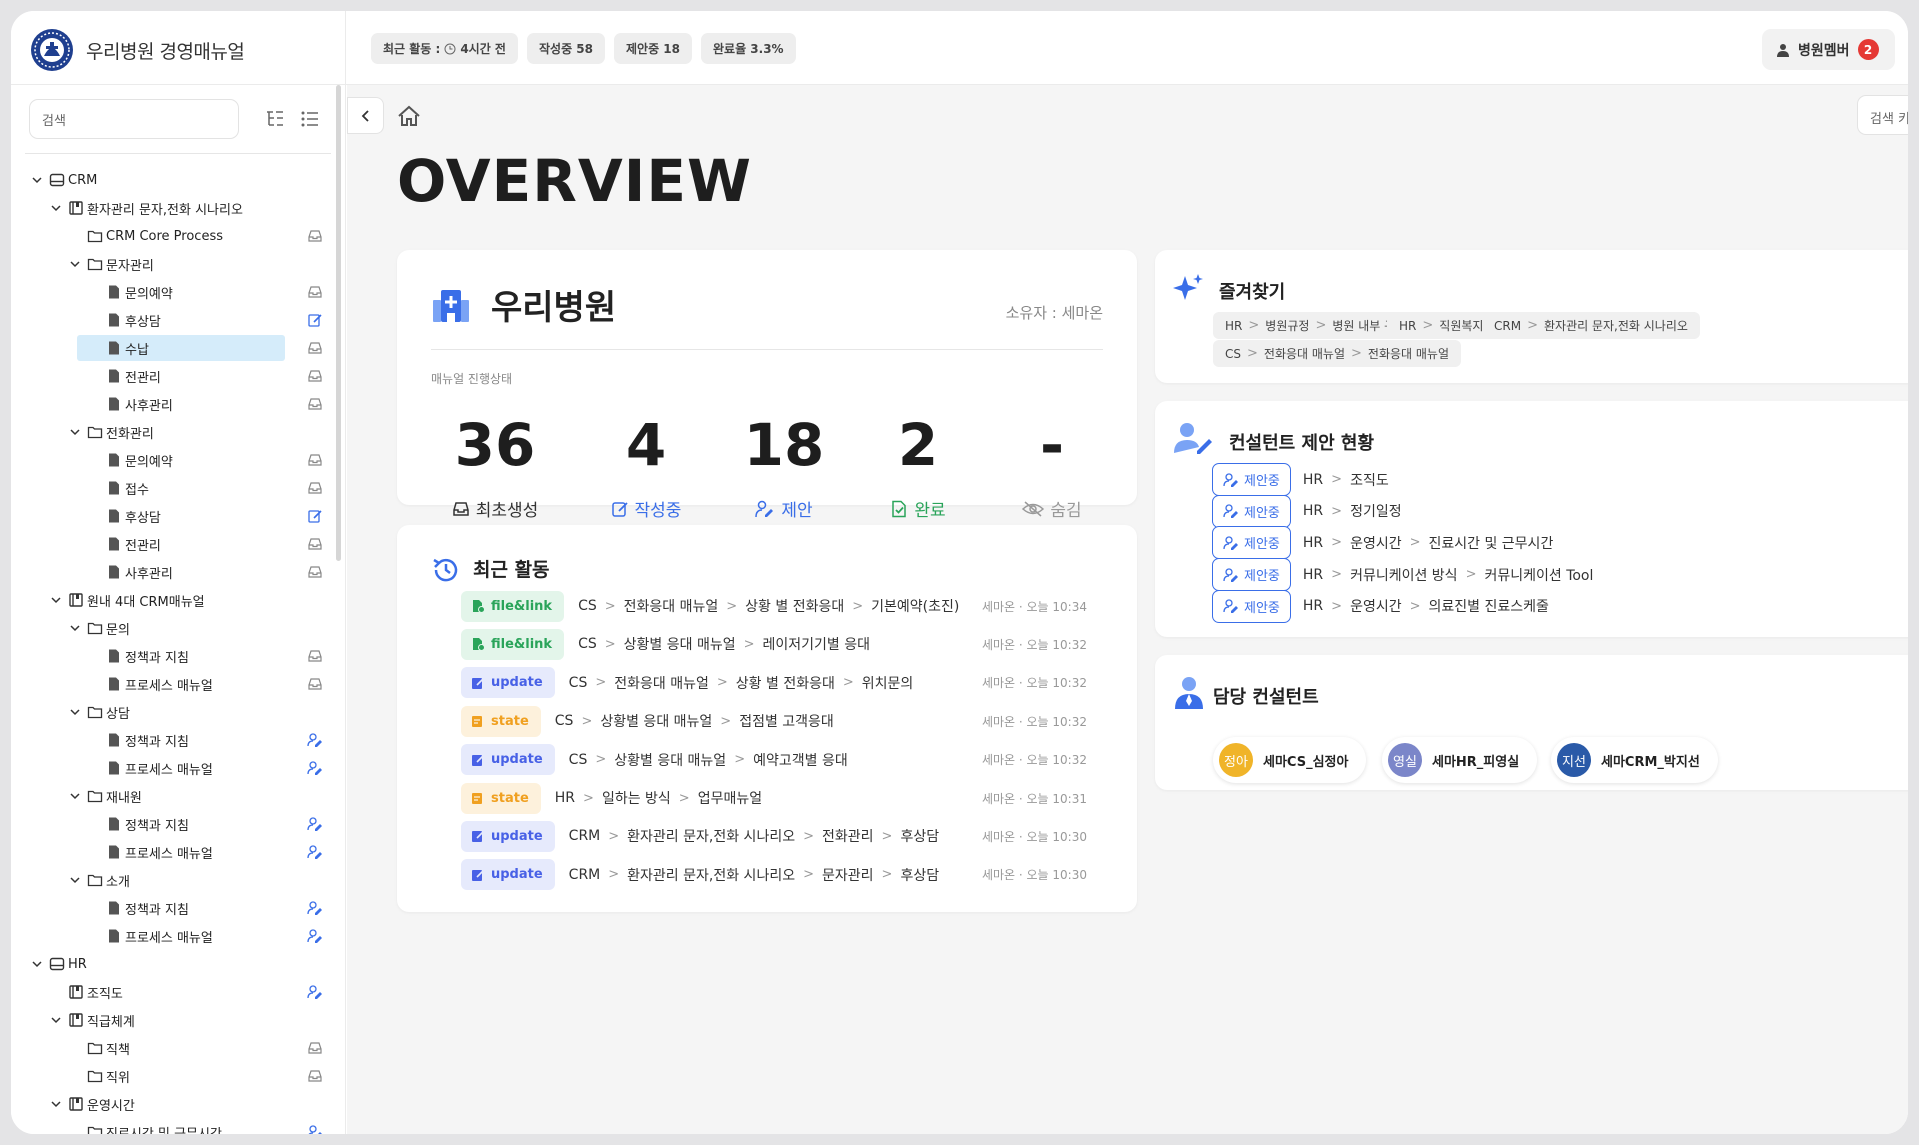  Describe the element at coordinates (1882, 115) in the screenshot. I see `keyword-search-input: 검색 키워드` at that location.